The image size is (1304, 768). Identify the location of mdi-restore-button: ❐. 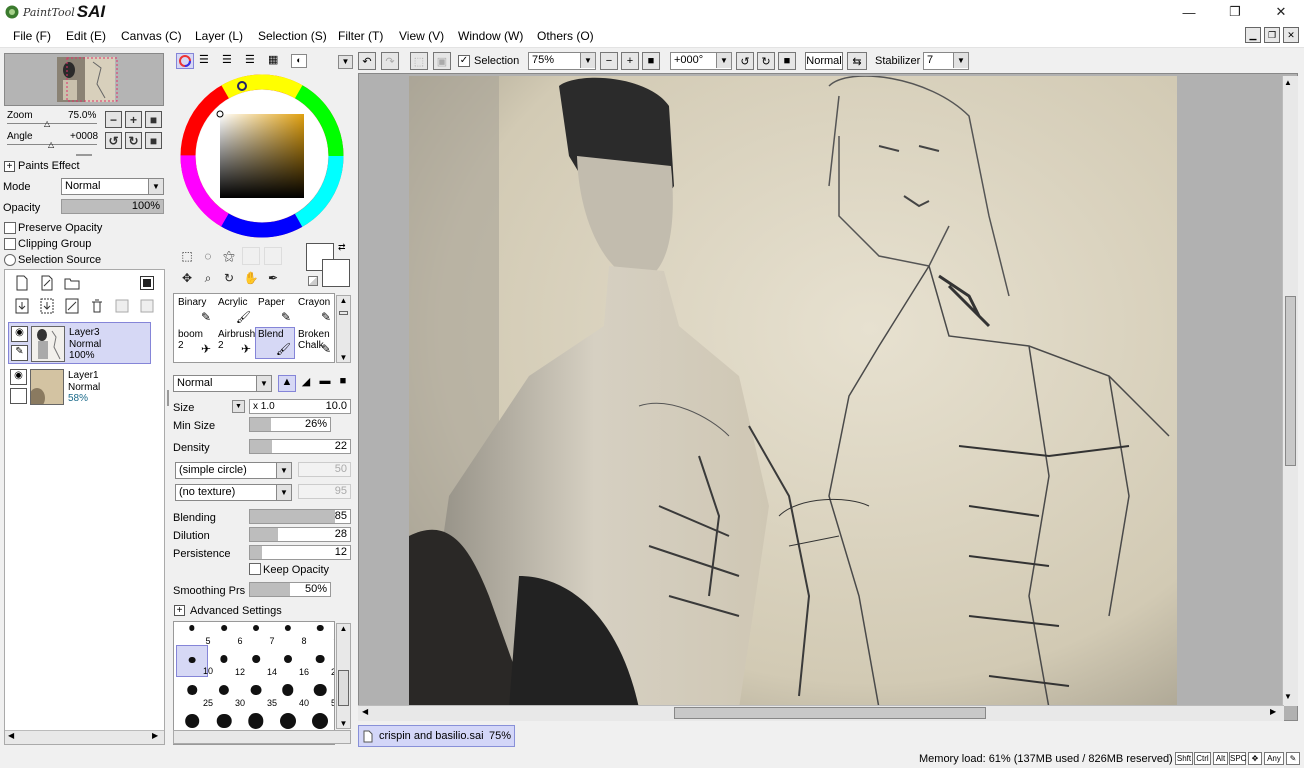
(1272, 35).